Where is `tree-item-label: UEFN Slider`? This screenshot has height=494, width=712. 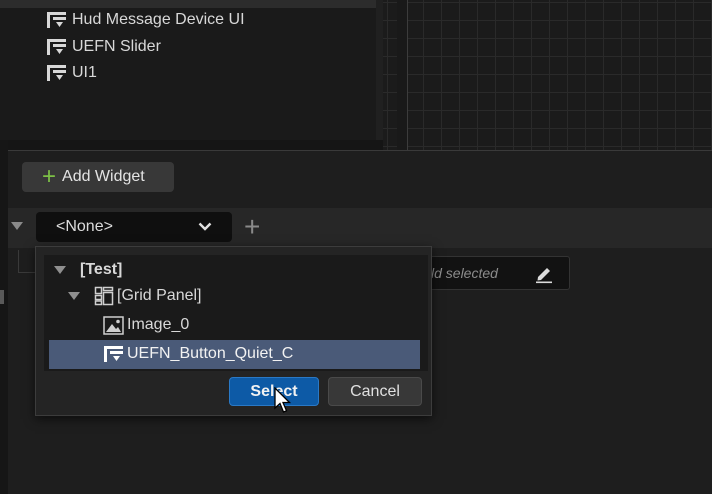 tree-item-label: UEFN Slider is located at coordinates (116, 46).